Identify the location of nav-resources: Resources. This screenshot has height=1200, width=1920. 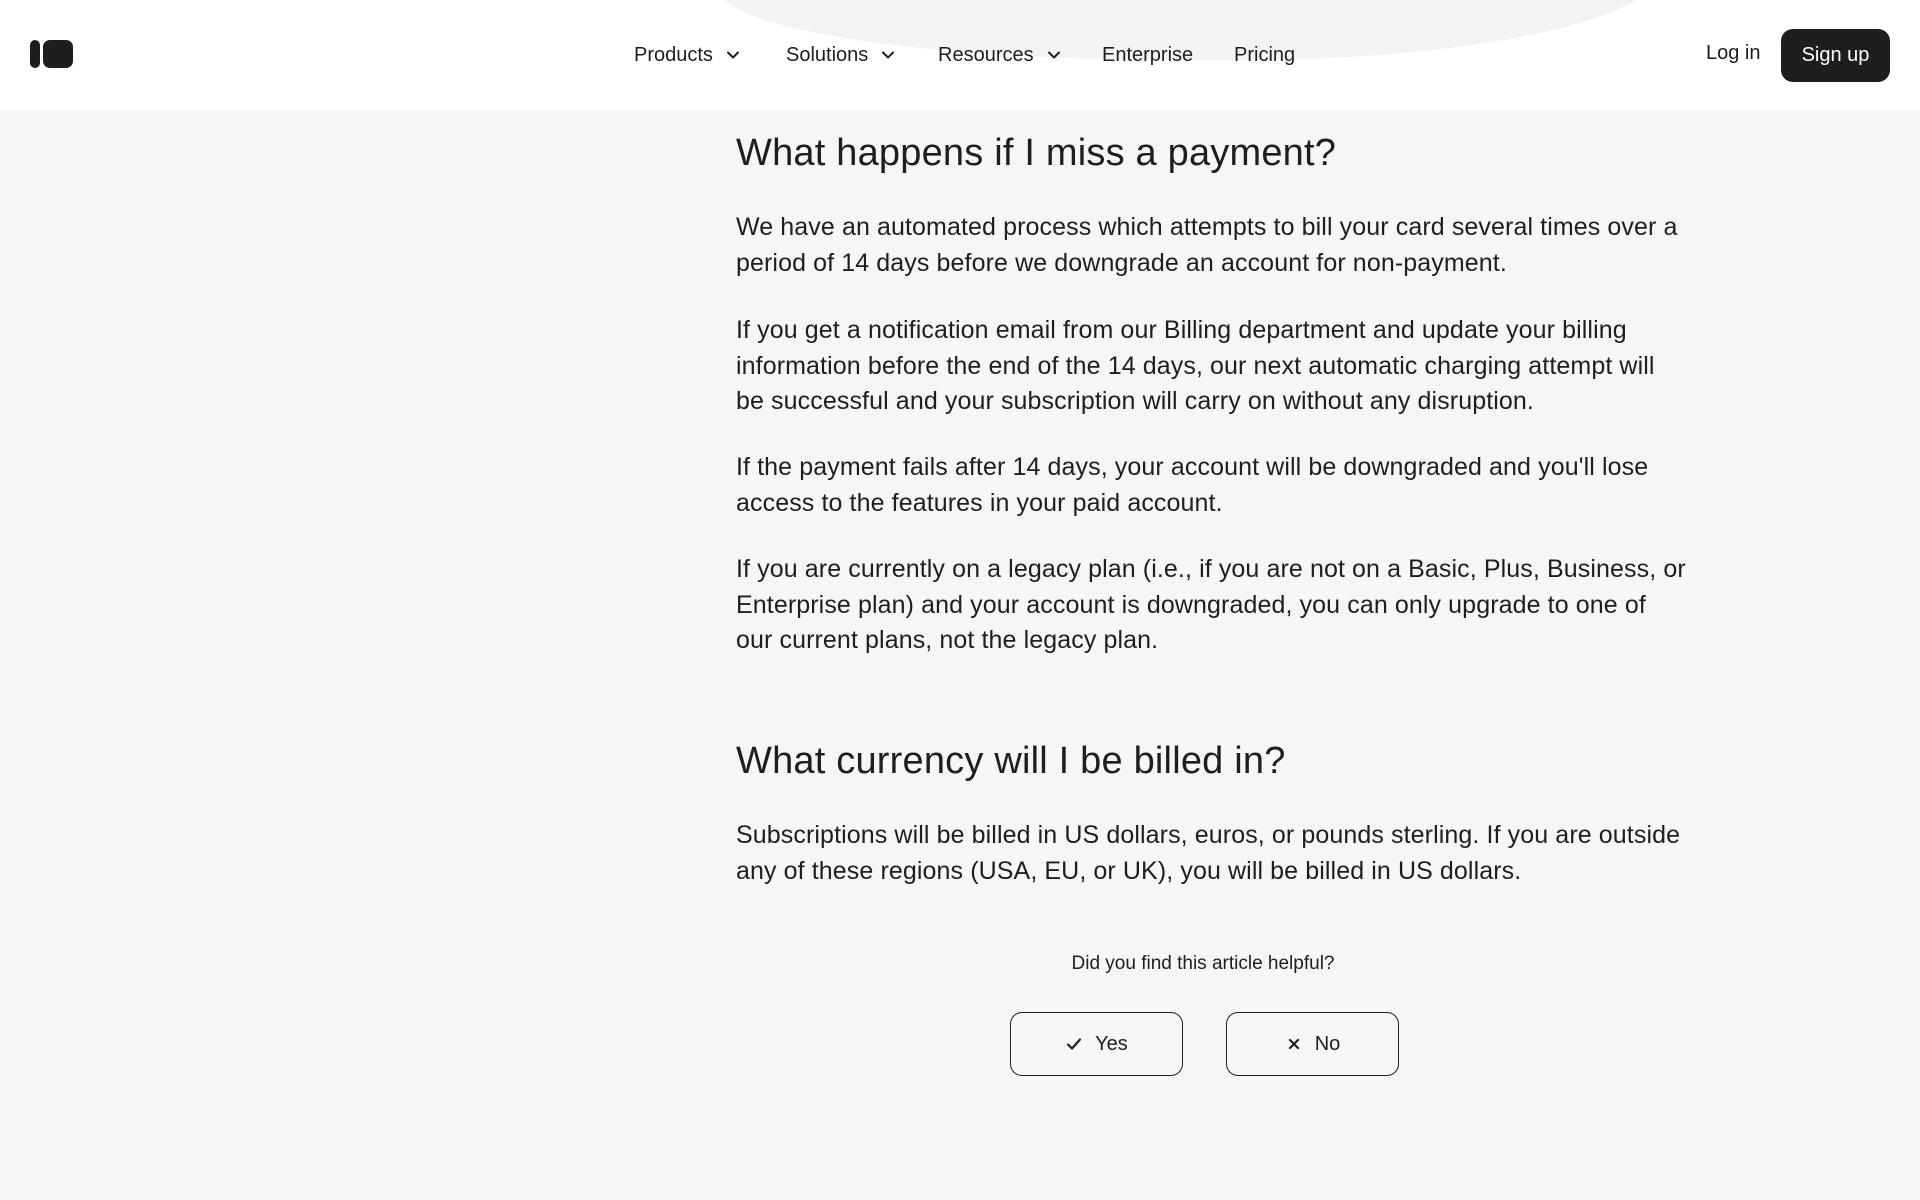
(1001, 55).